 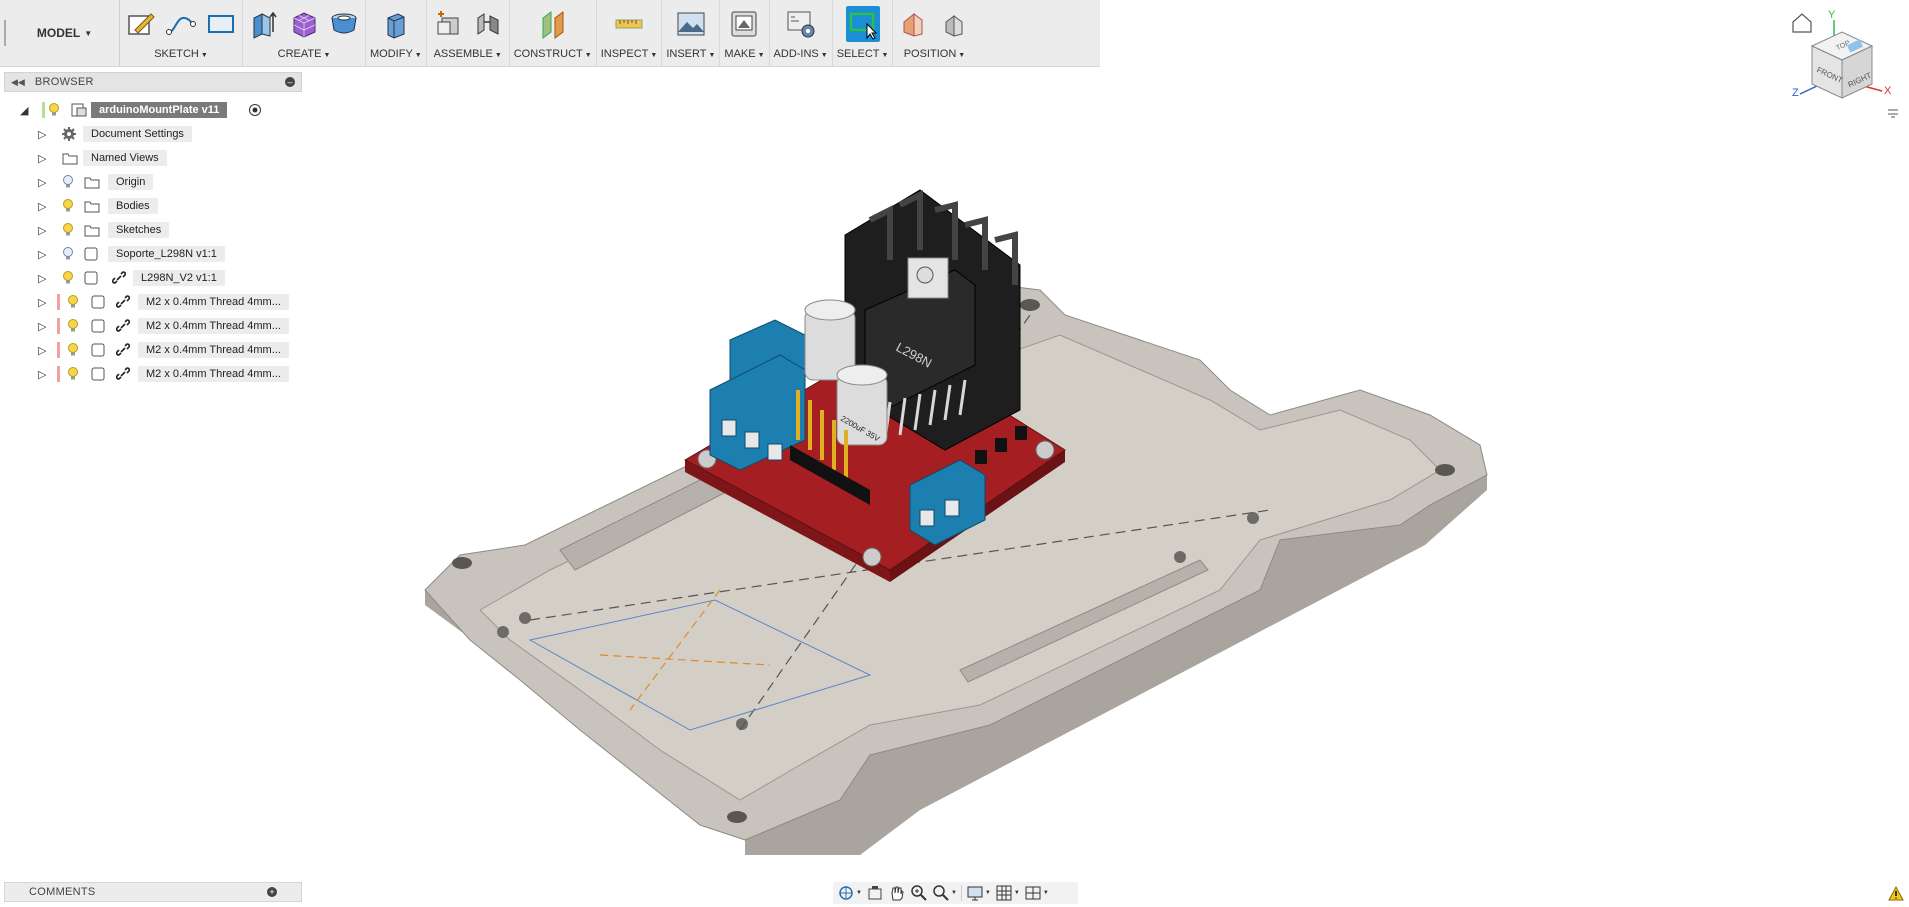 What do you see at coordinates (64, 82) in the screenshot?
I see `browser-title: BROWSER` at bounding box center [64, 82].